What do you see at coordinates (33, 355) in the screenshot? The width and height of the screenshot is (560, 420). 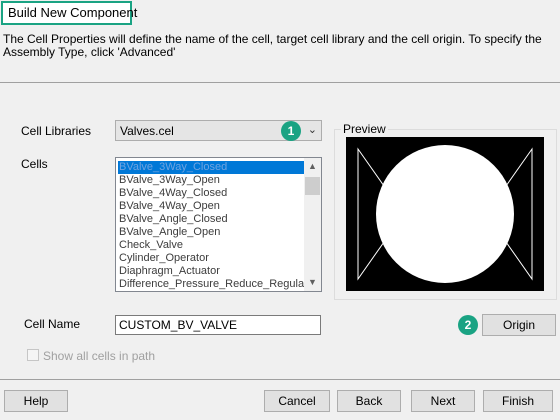 I see `show-all-checkbox` at bounding box center [33, 355].